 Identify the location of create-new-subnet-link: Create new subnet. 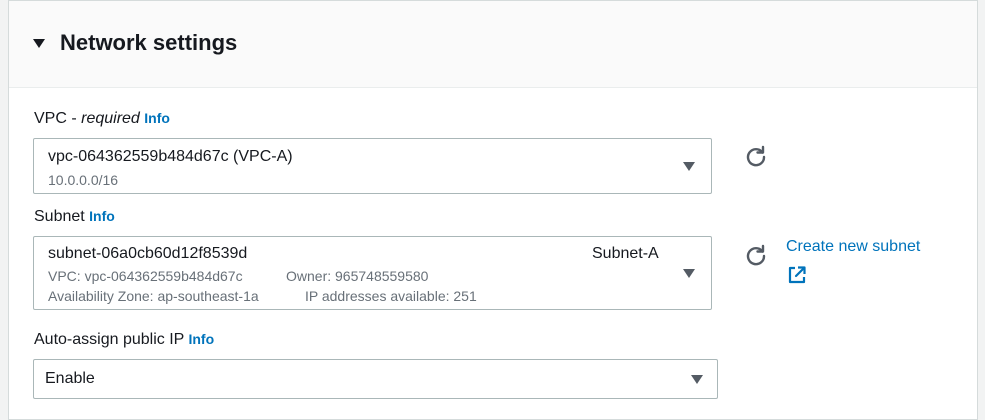
(853, 247).